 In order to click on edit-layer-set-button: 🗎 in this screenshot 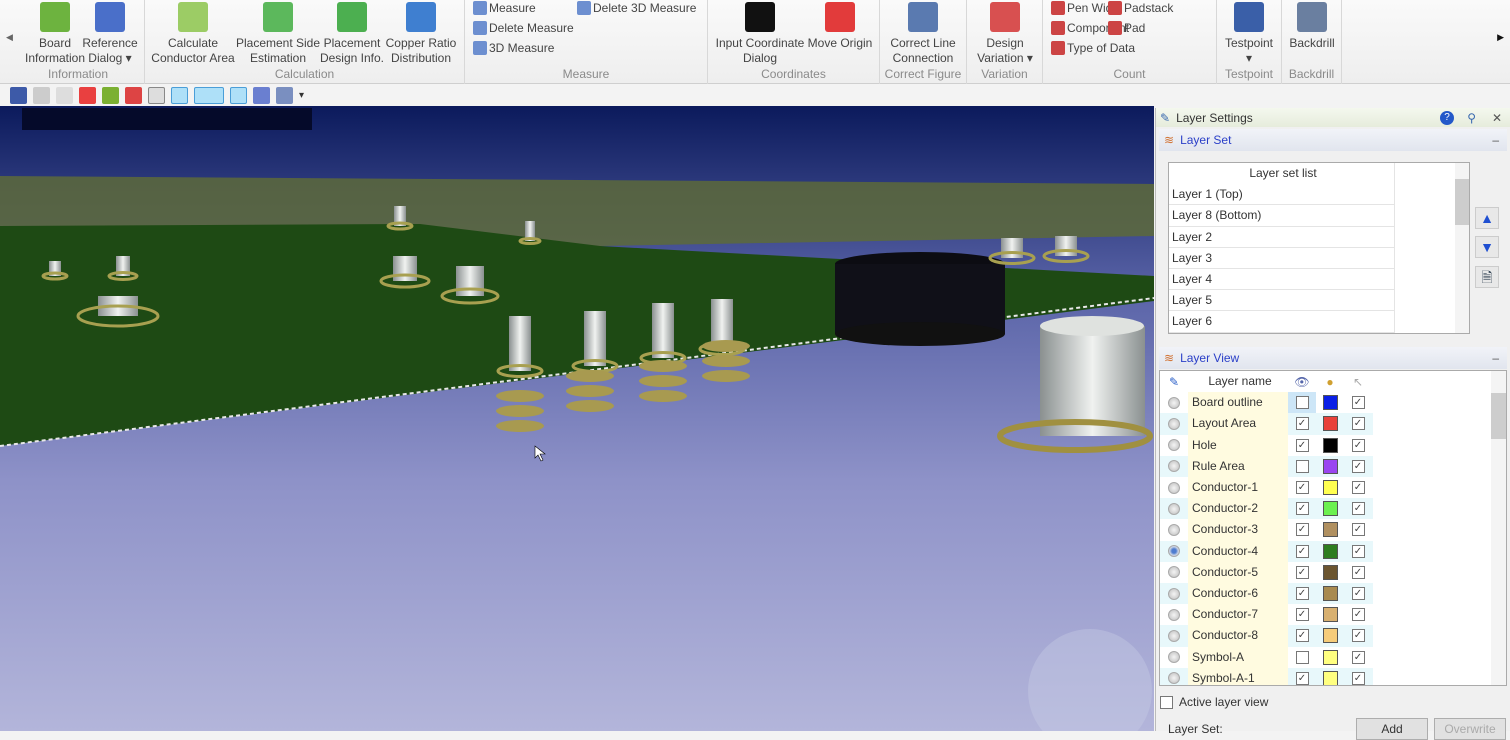, I will do `click(1487, 277)`.